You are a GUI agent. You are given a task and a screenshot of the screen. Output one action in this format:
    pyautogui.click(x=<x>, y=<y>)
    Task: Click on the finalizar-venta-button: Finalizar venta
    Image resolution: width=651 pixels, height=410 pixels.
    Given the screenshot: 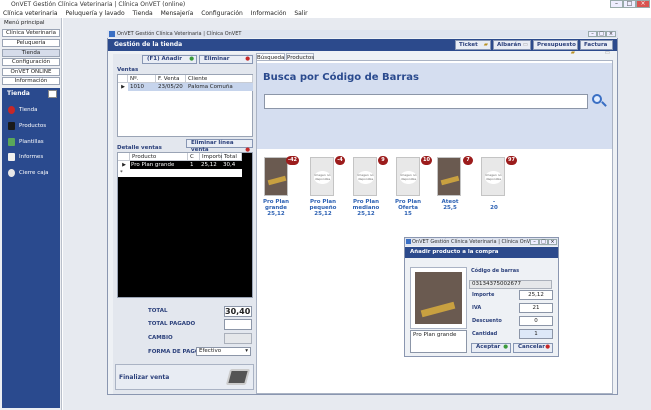 What is the action you would take?
    pyautogui.click(x=184, y=377)
    